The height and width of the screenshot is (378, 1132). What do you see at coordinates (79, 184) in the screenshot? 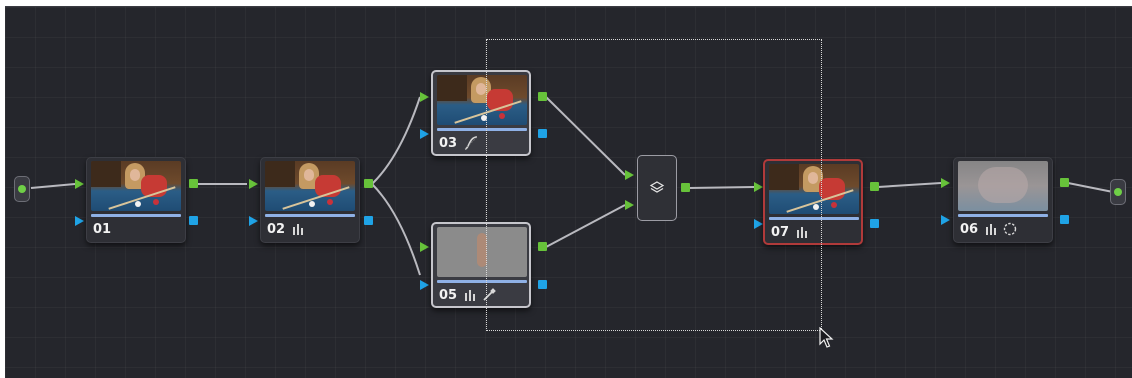
I see `node-01-rgb-input` at bounding box center [79, 184].